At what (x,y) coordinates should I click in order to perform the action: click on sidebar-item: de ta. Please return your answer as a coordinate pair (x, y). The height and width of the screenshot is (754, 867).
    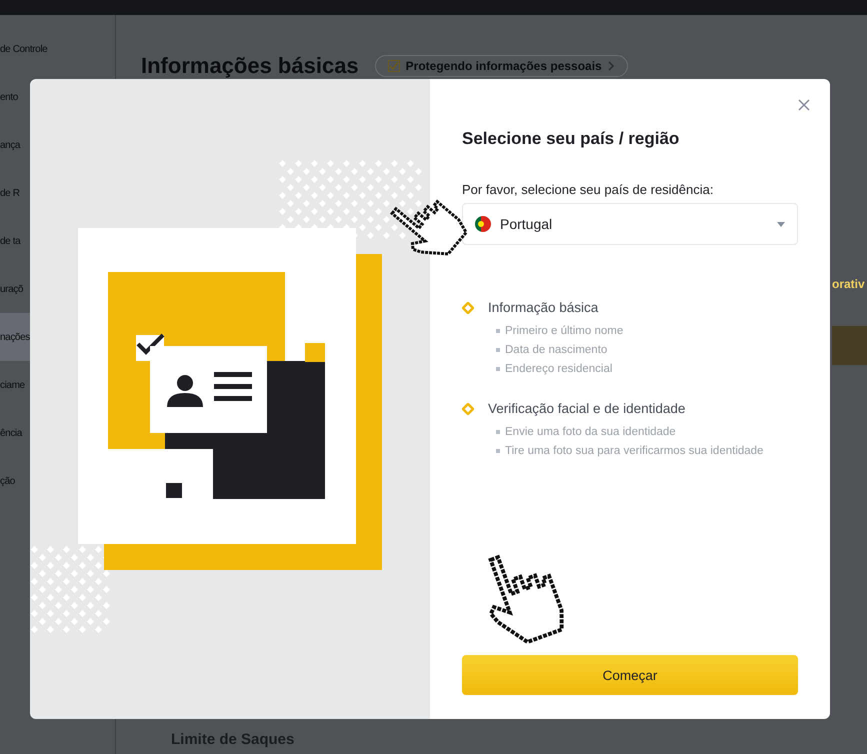
    Looking at the image, I should click on (15, 241).